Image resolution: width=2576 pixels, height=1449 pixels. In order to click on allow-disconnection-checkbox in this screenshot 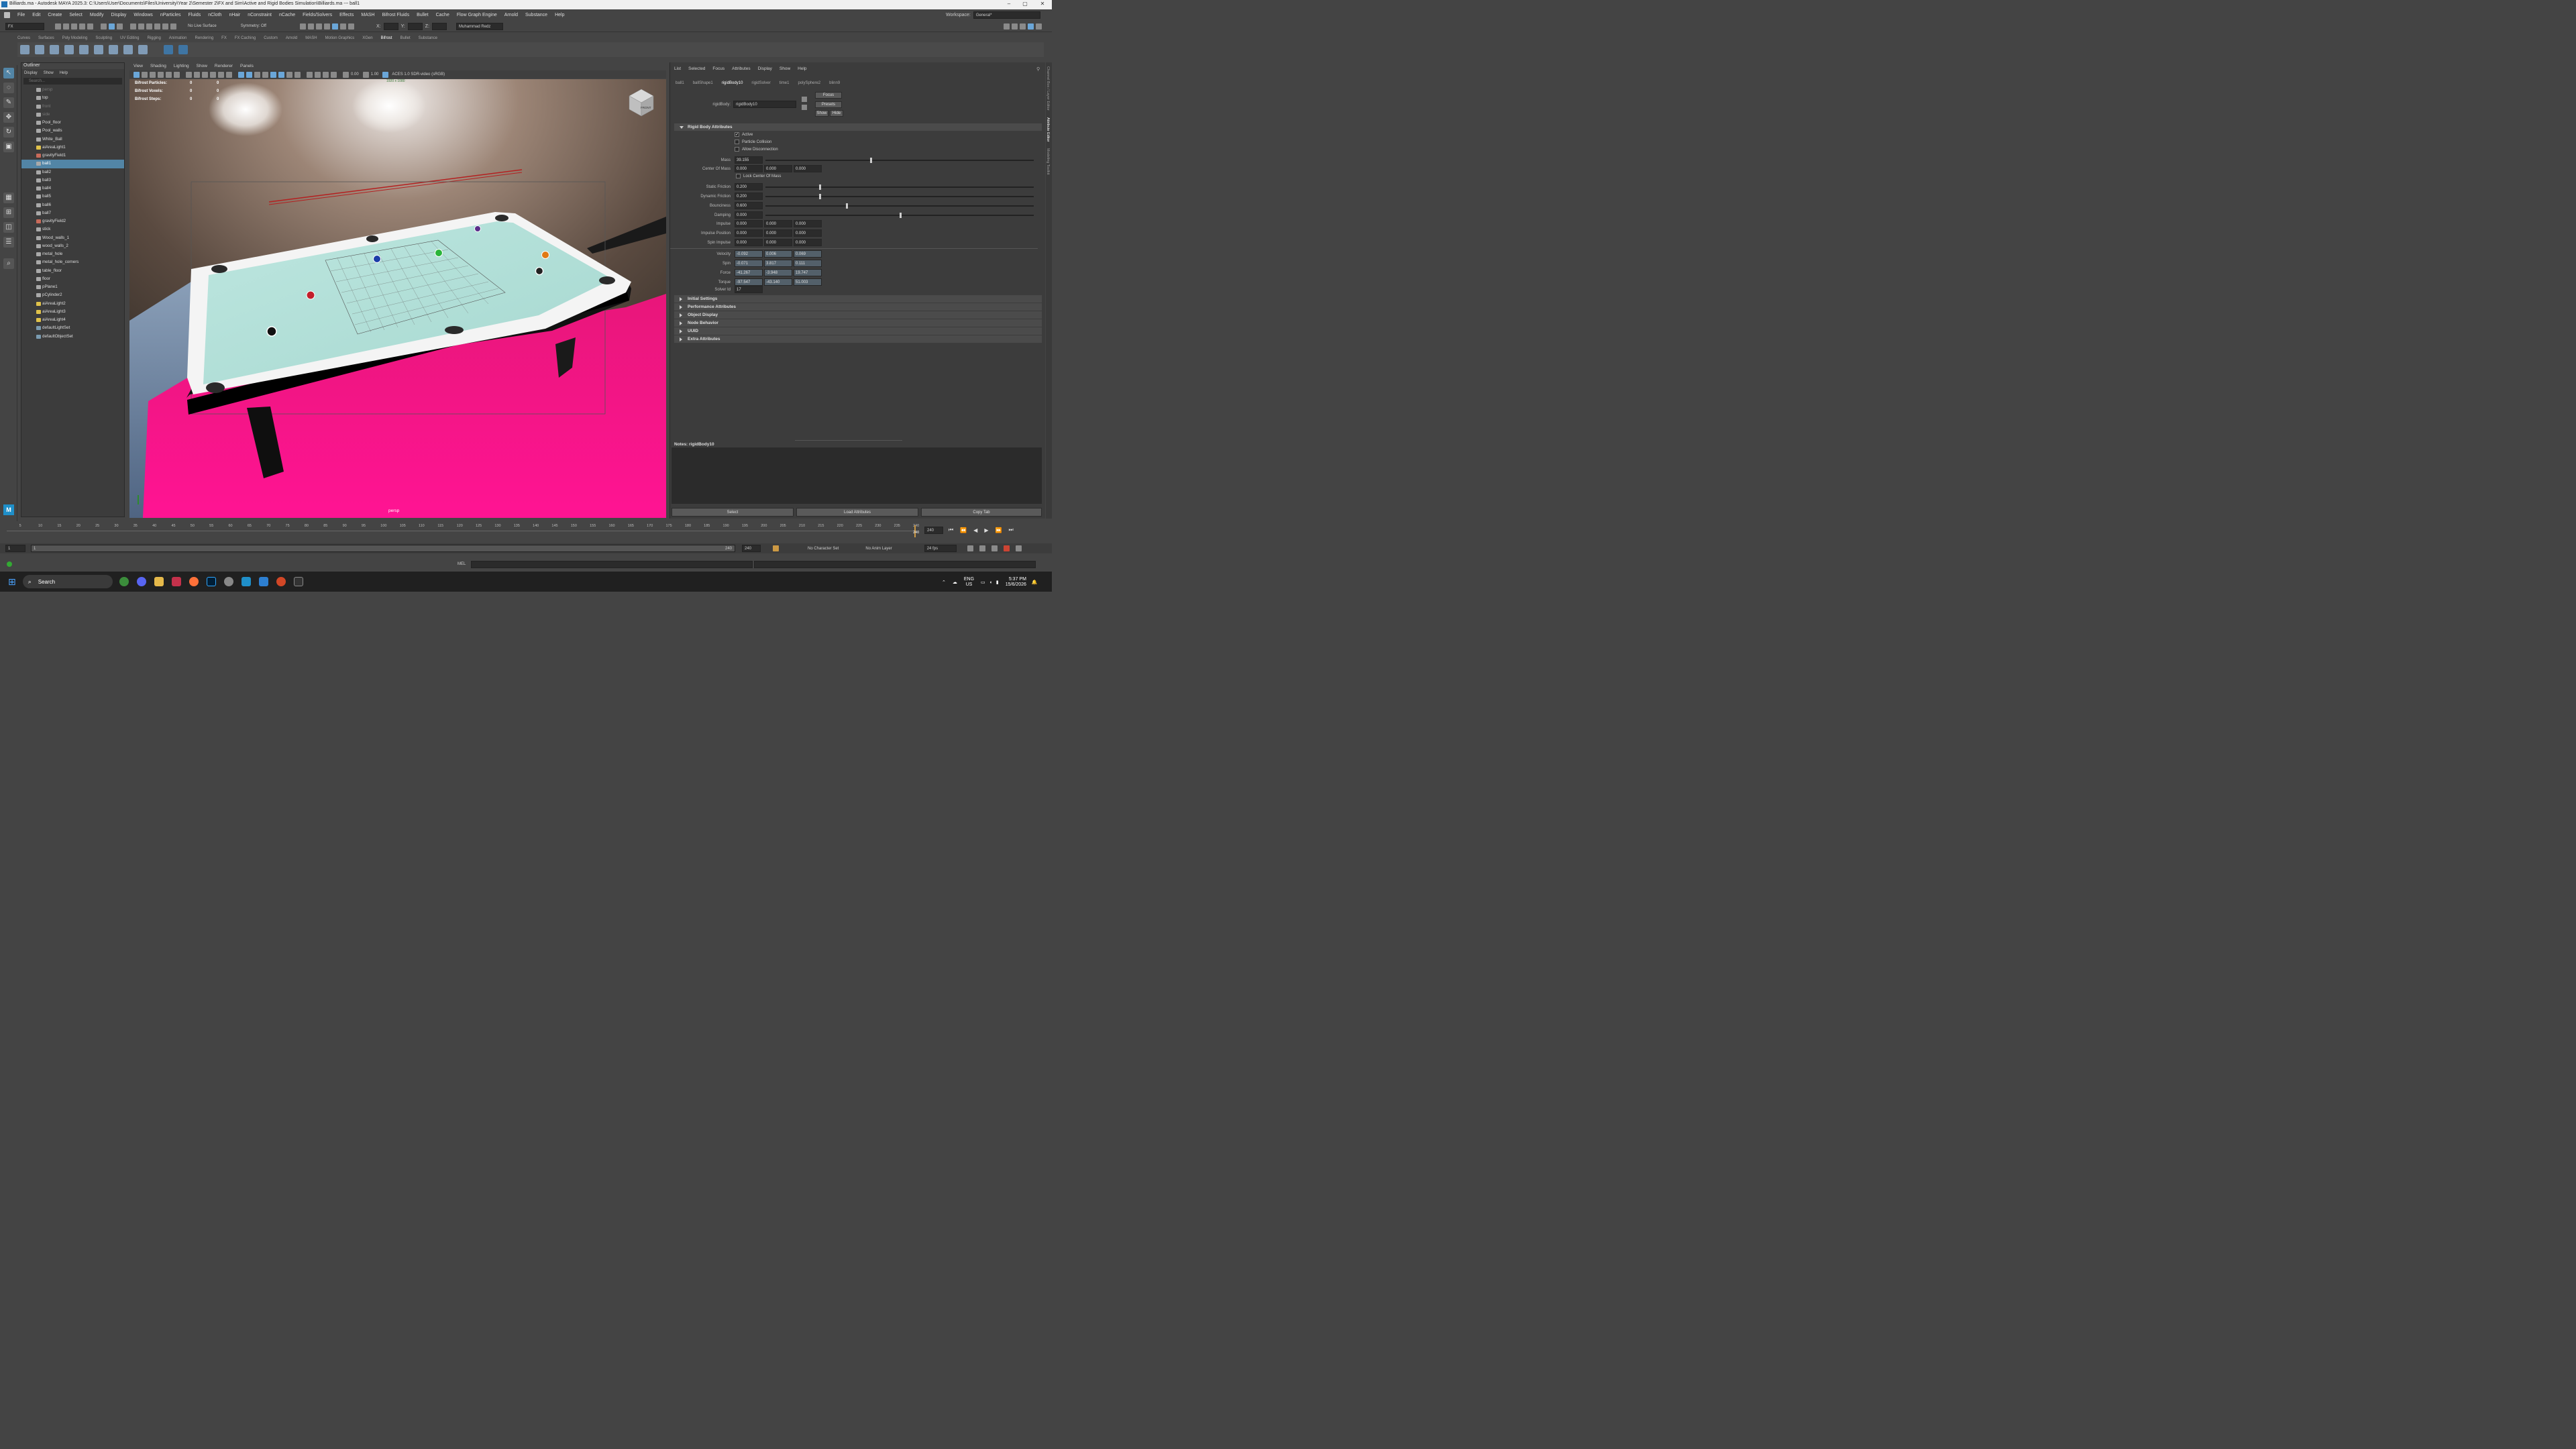, I will do `click(737, 149)`.